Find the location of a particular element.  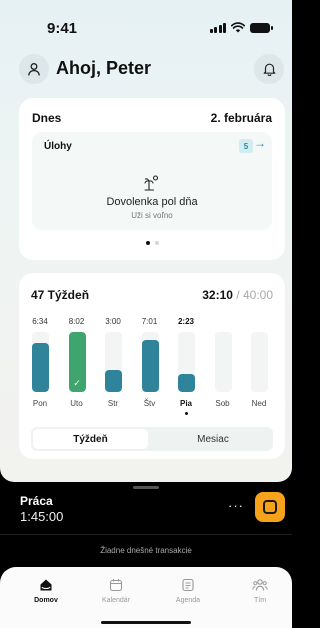

current-day-dot is located at coordinates (186, 413).